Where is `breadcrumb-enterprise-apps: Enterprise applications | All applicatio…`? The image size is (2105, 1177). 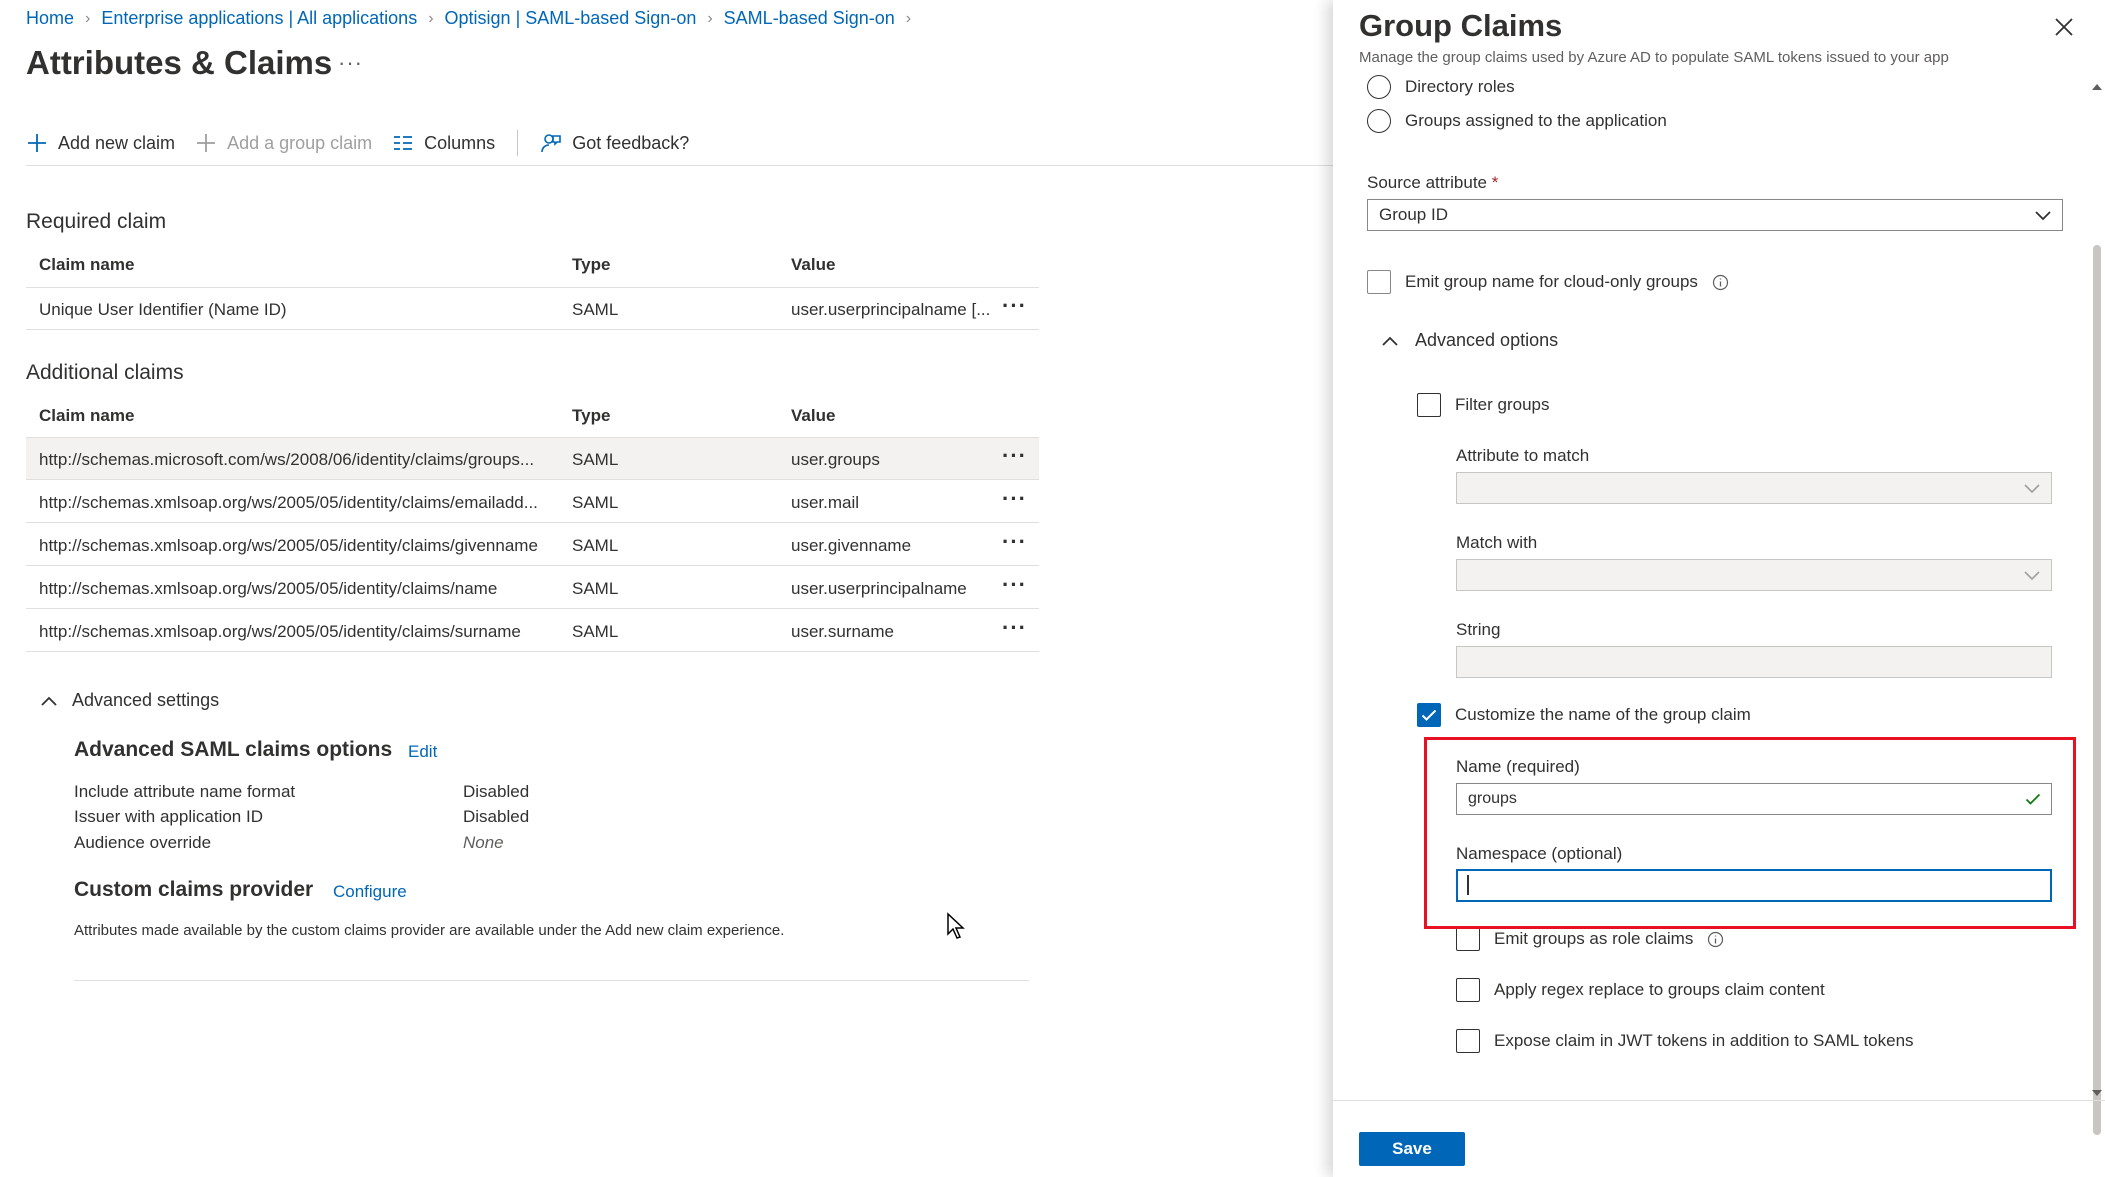
breadcrumb-enterprise-apps: Enterprise applications | All applicatio… is located at coordinates (259, 18).